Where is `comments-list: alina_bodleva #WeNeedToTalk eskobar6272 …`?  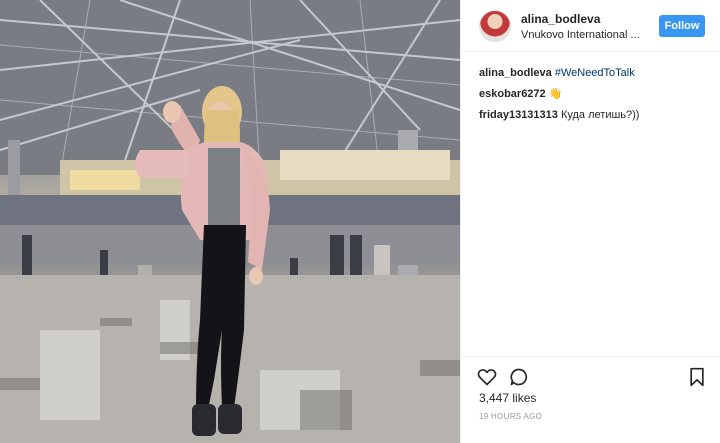 comments-list: alina_bodleva #WeNeedToTalk eskobar6272 … is located at coordinates (595, 97).